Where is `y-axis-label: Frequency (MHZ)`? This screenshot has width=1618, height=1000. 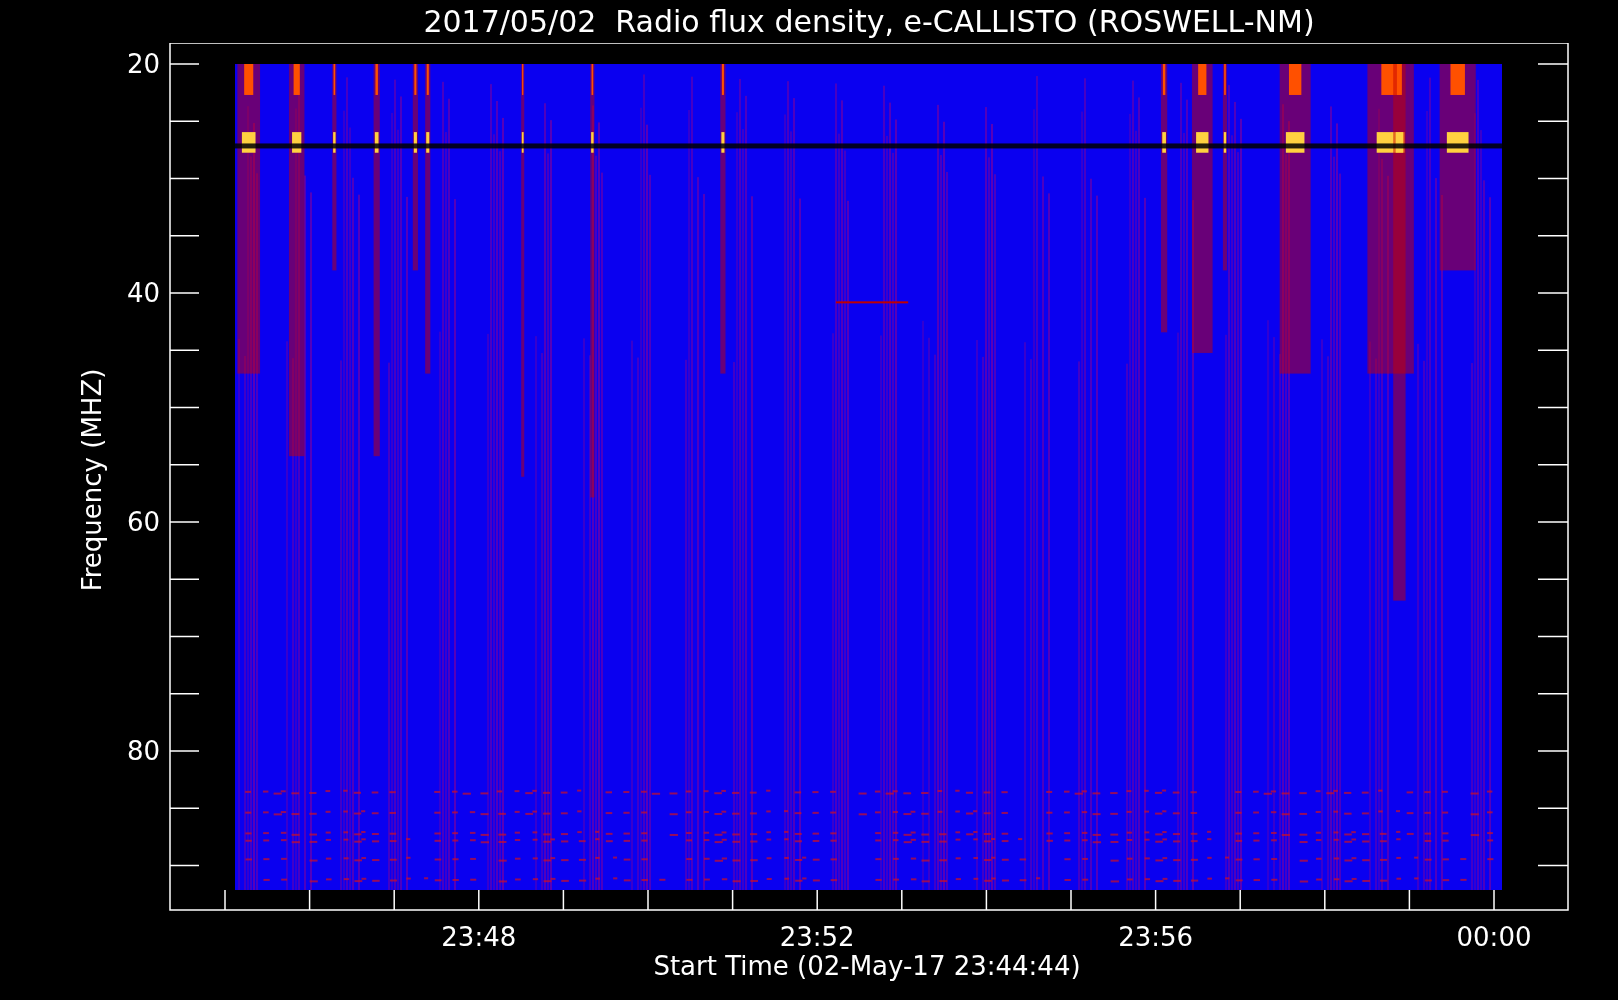 y-axis-label: Frequency (MHZ) is located at coordinates (92, 480).